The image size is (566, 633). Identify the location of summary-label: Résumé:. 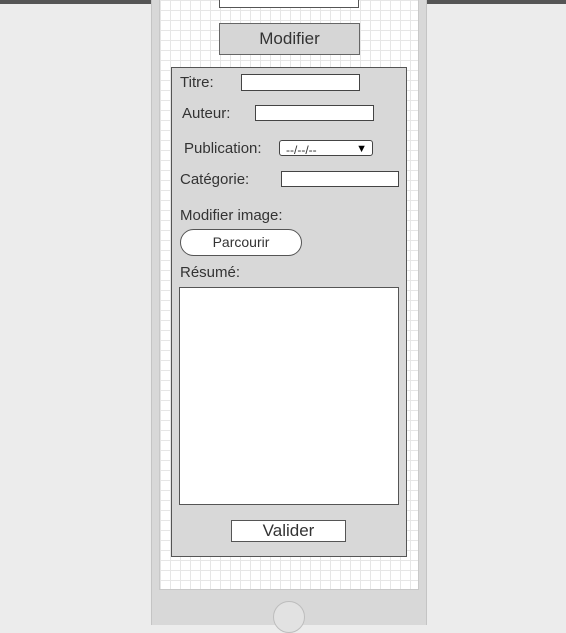
(210, 272).